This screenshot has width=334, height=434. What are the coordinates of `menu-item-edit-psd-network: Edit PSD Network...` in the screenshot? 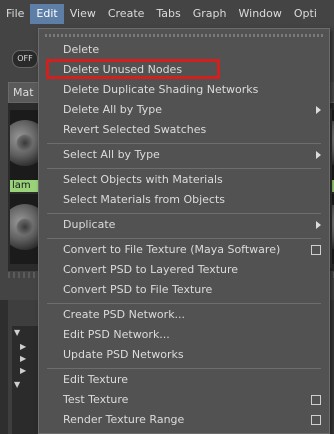 It's located at (184, 335).